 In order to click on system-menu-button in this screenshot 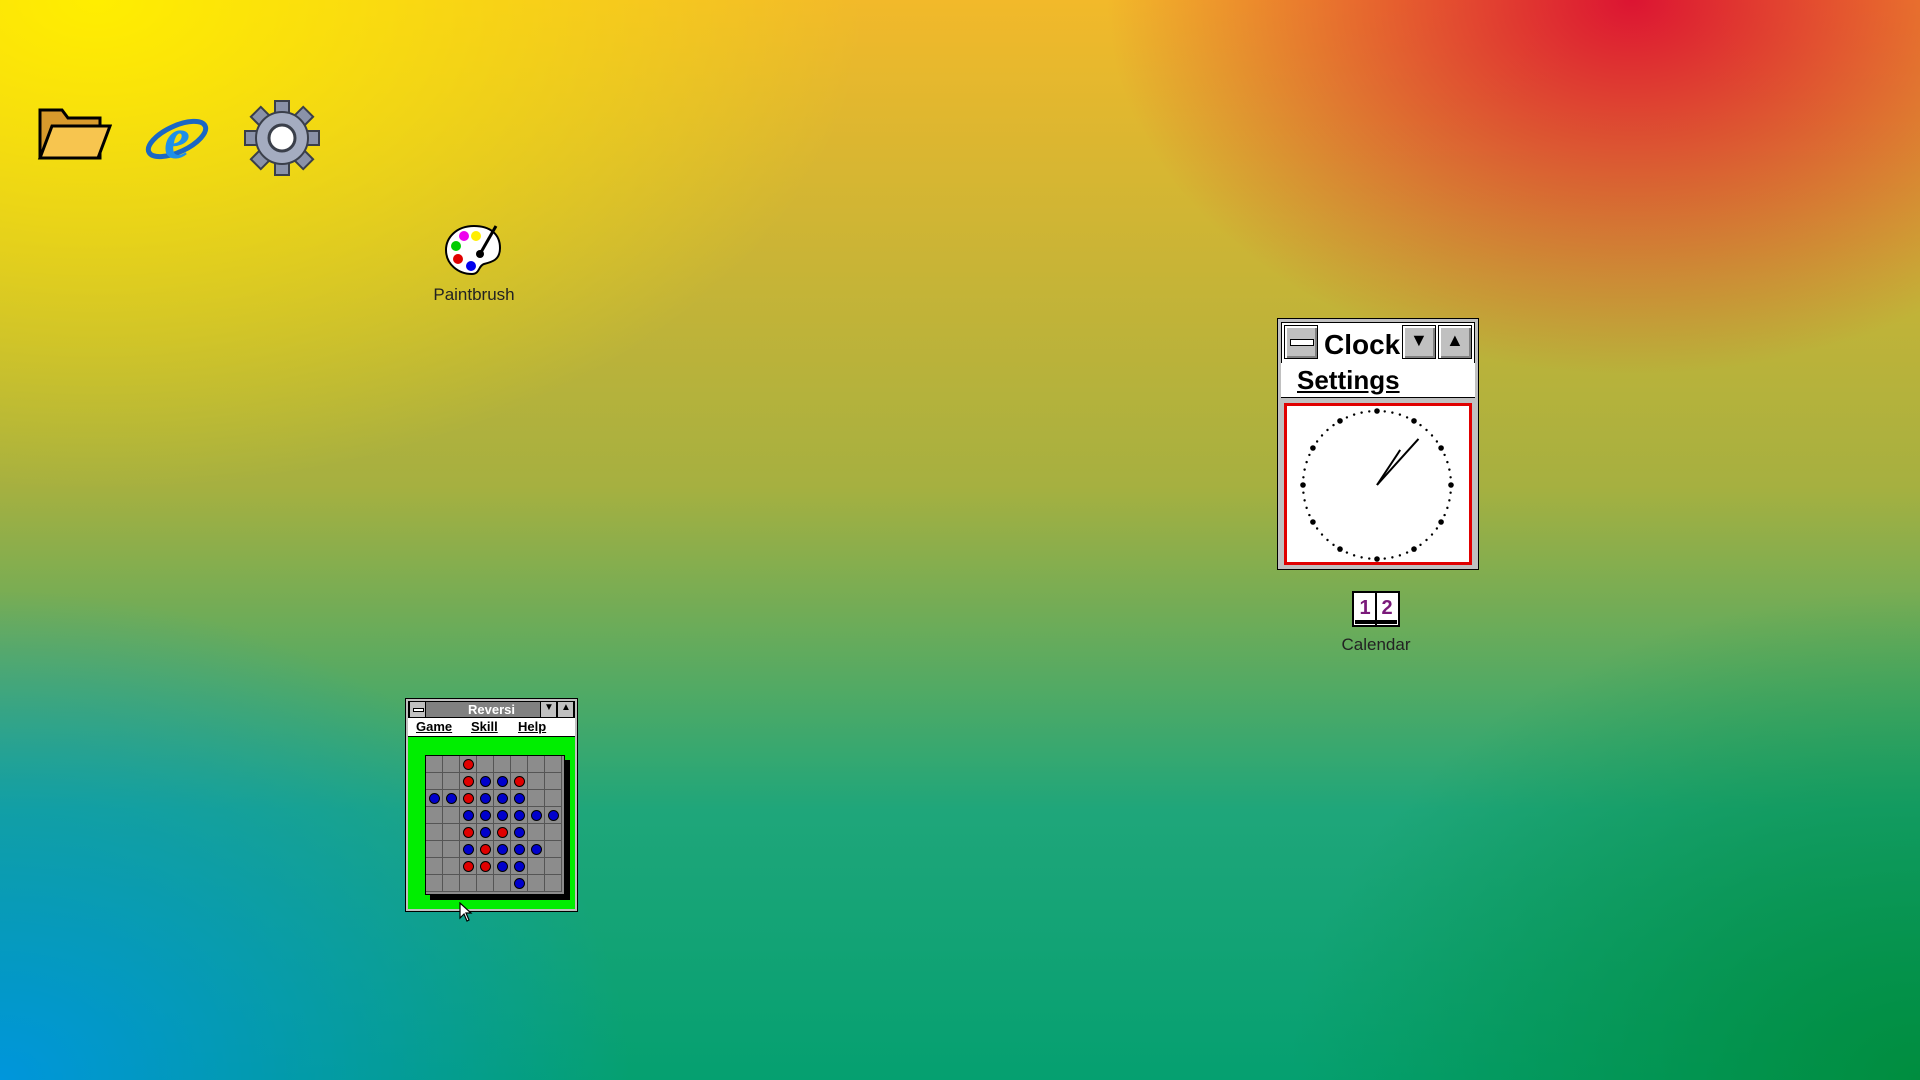, I will do `click(1301, 342)`.